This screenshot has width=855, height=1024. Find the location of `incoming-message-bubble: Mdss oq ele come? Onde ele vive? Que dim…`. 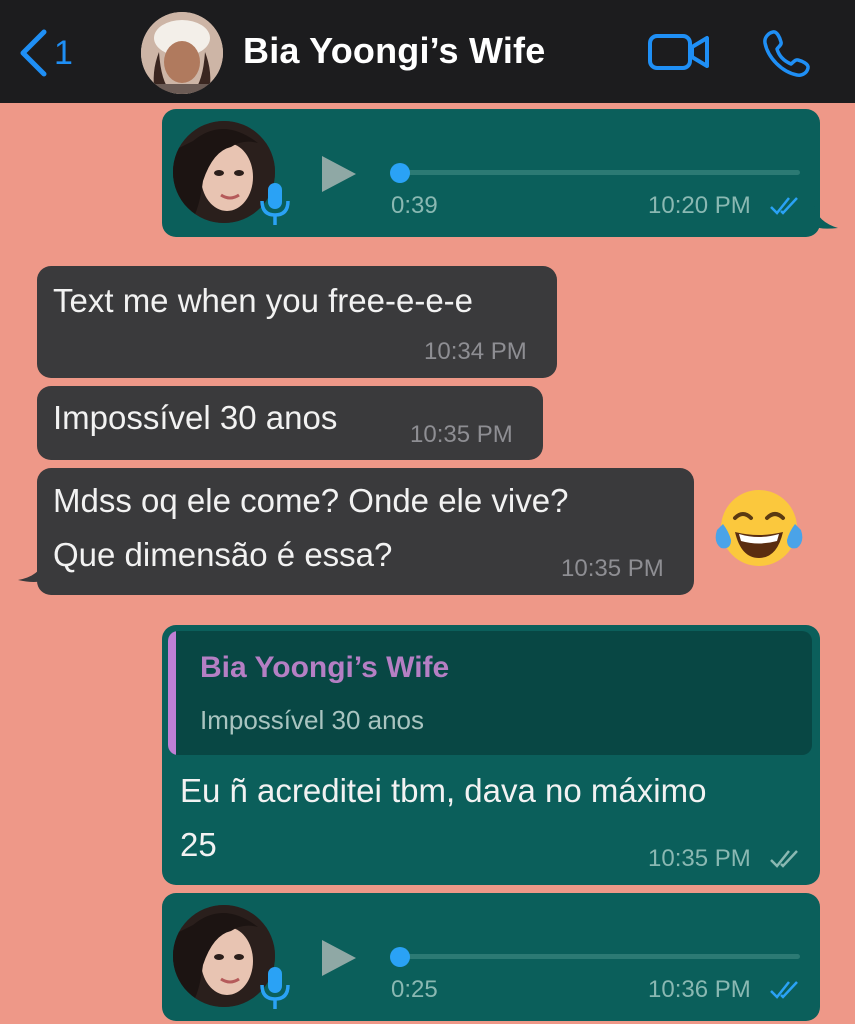

incoming-message-bubble: Mdss oq ele come? Onde ele vive? Que dim… is located at coordinates (365, 531).